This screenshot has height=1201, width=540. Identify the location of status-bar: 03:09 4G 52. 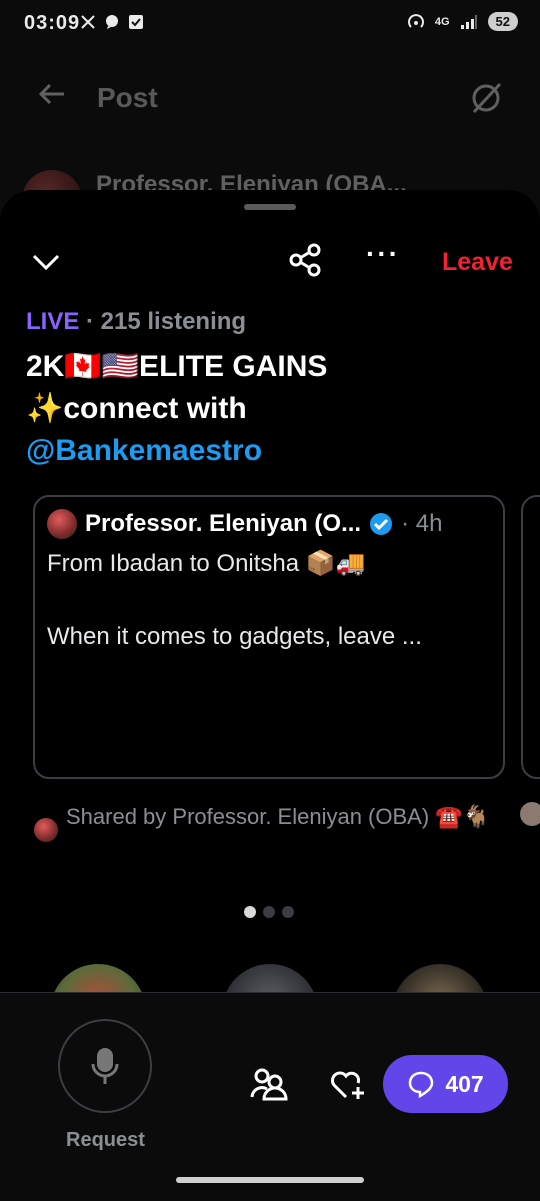
(270, 25).